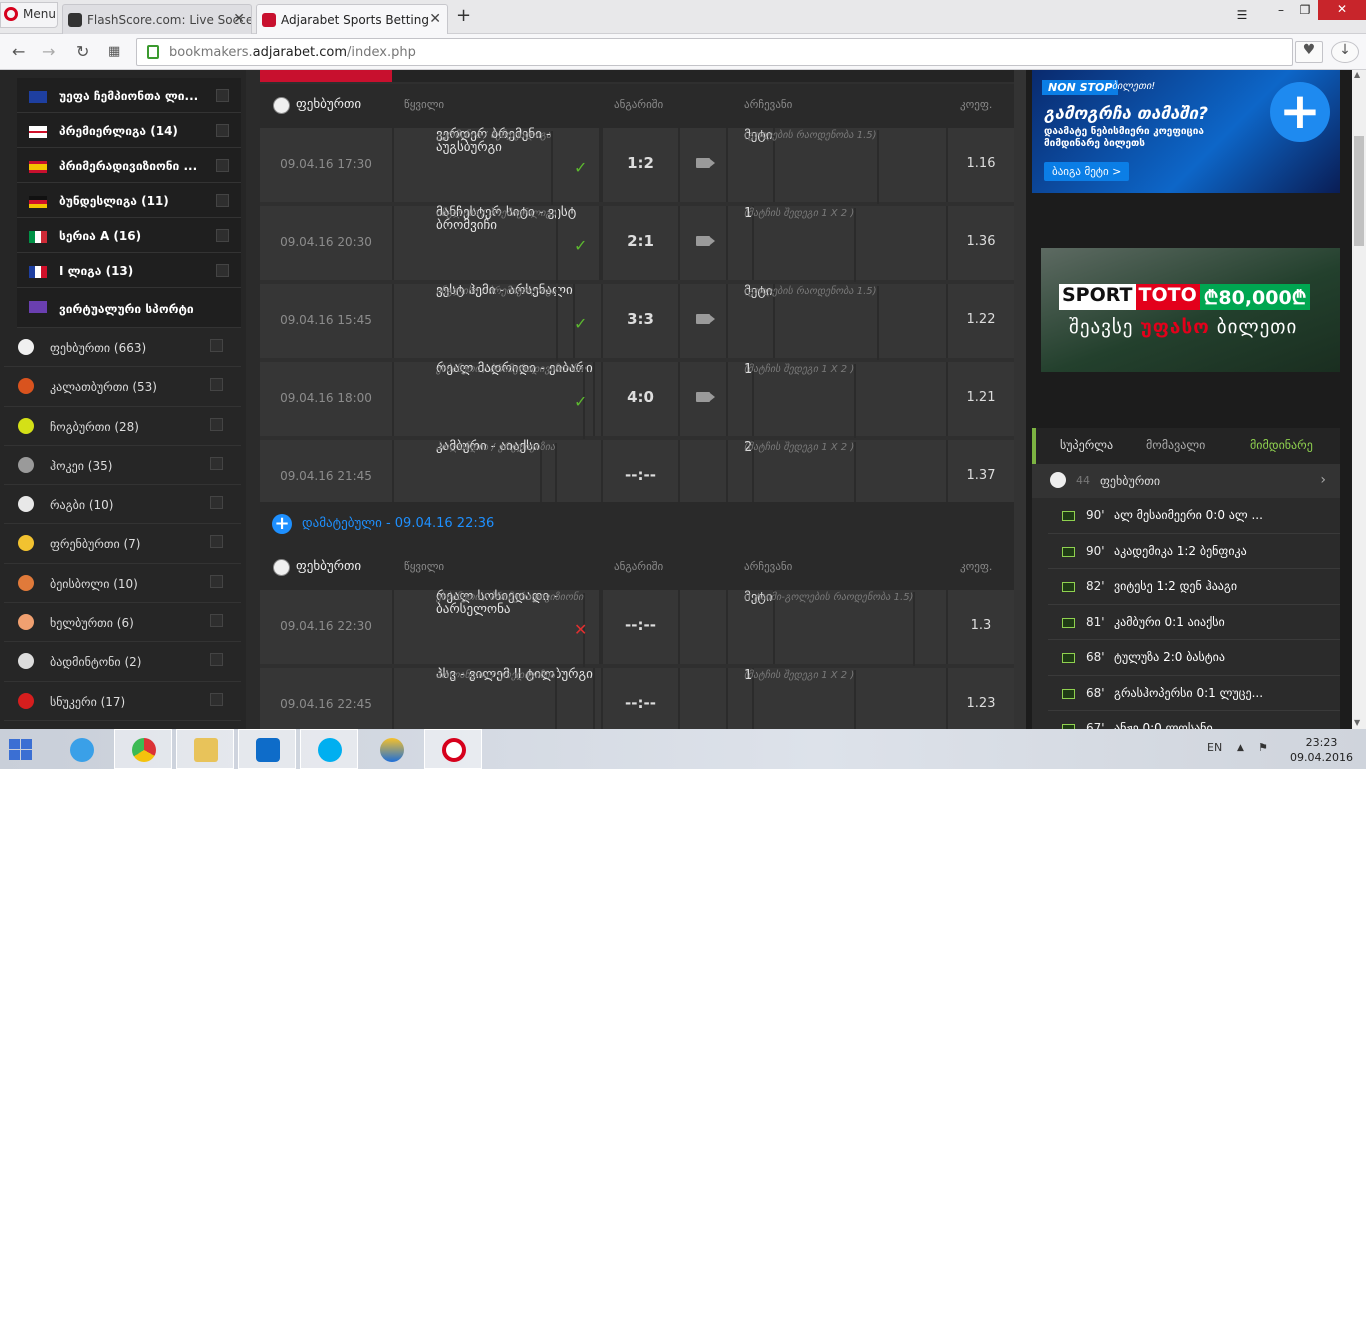  I want to click on live-game-row: 68' ტულუზა 2:0 ბასტია, so click(1194, 658).